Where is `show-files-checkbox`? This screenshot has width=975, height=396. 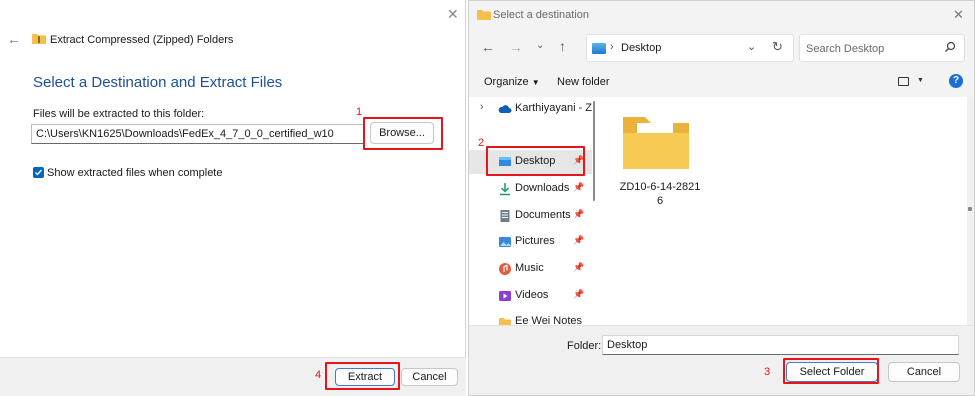 show-files-checkbox is located at coordinates (38, 172).